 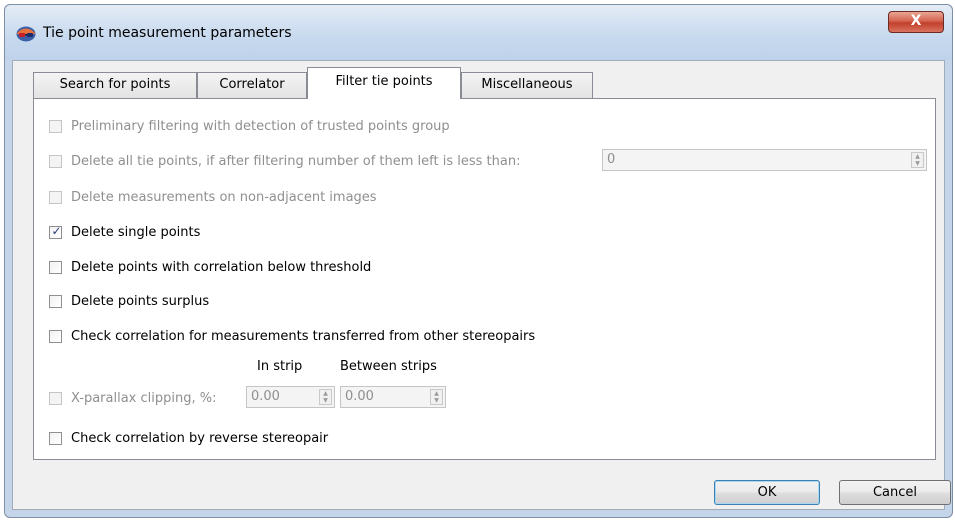 What do you see at coordinates (136, 232) in the screenshot?
I see `delete-single-points-label: Delete single points` at bounding box center [136, 232].